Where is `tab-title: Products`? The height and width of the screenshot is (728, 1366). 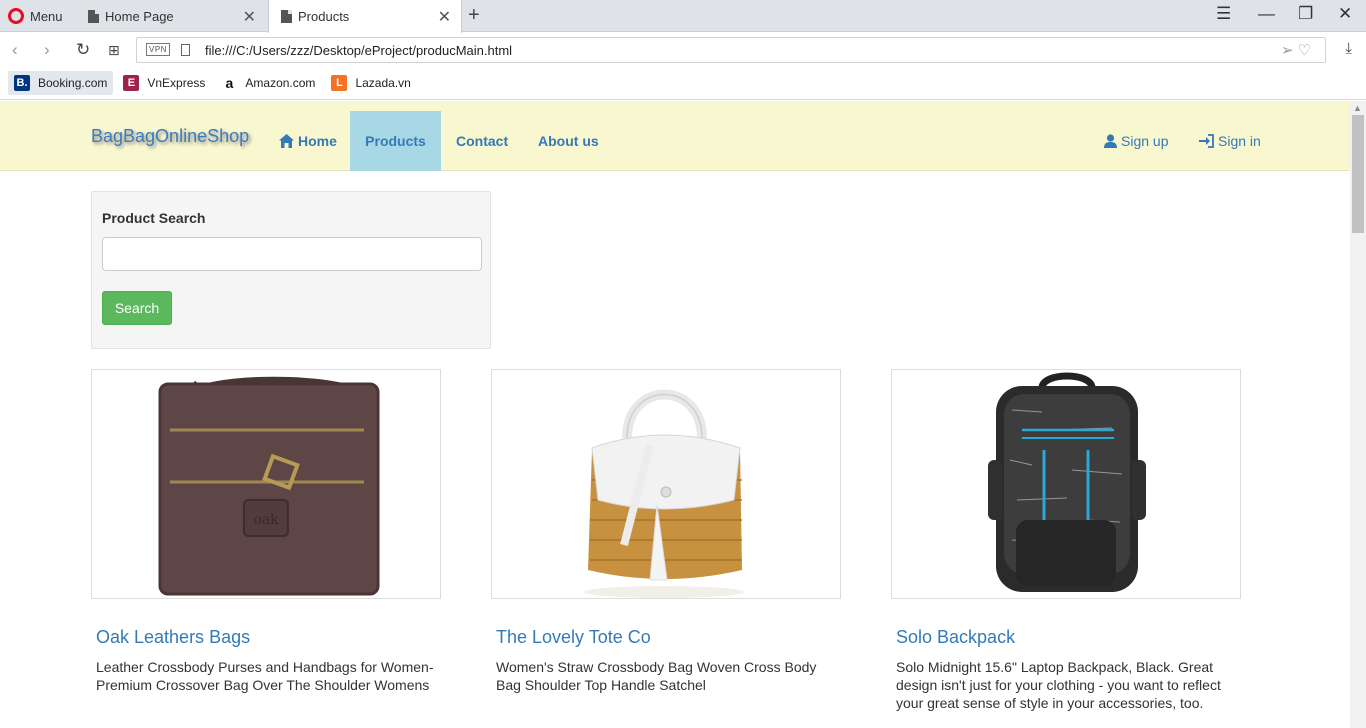 tab-title: Products is located at coordinates (324, 16).